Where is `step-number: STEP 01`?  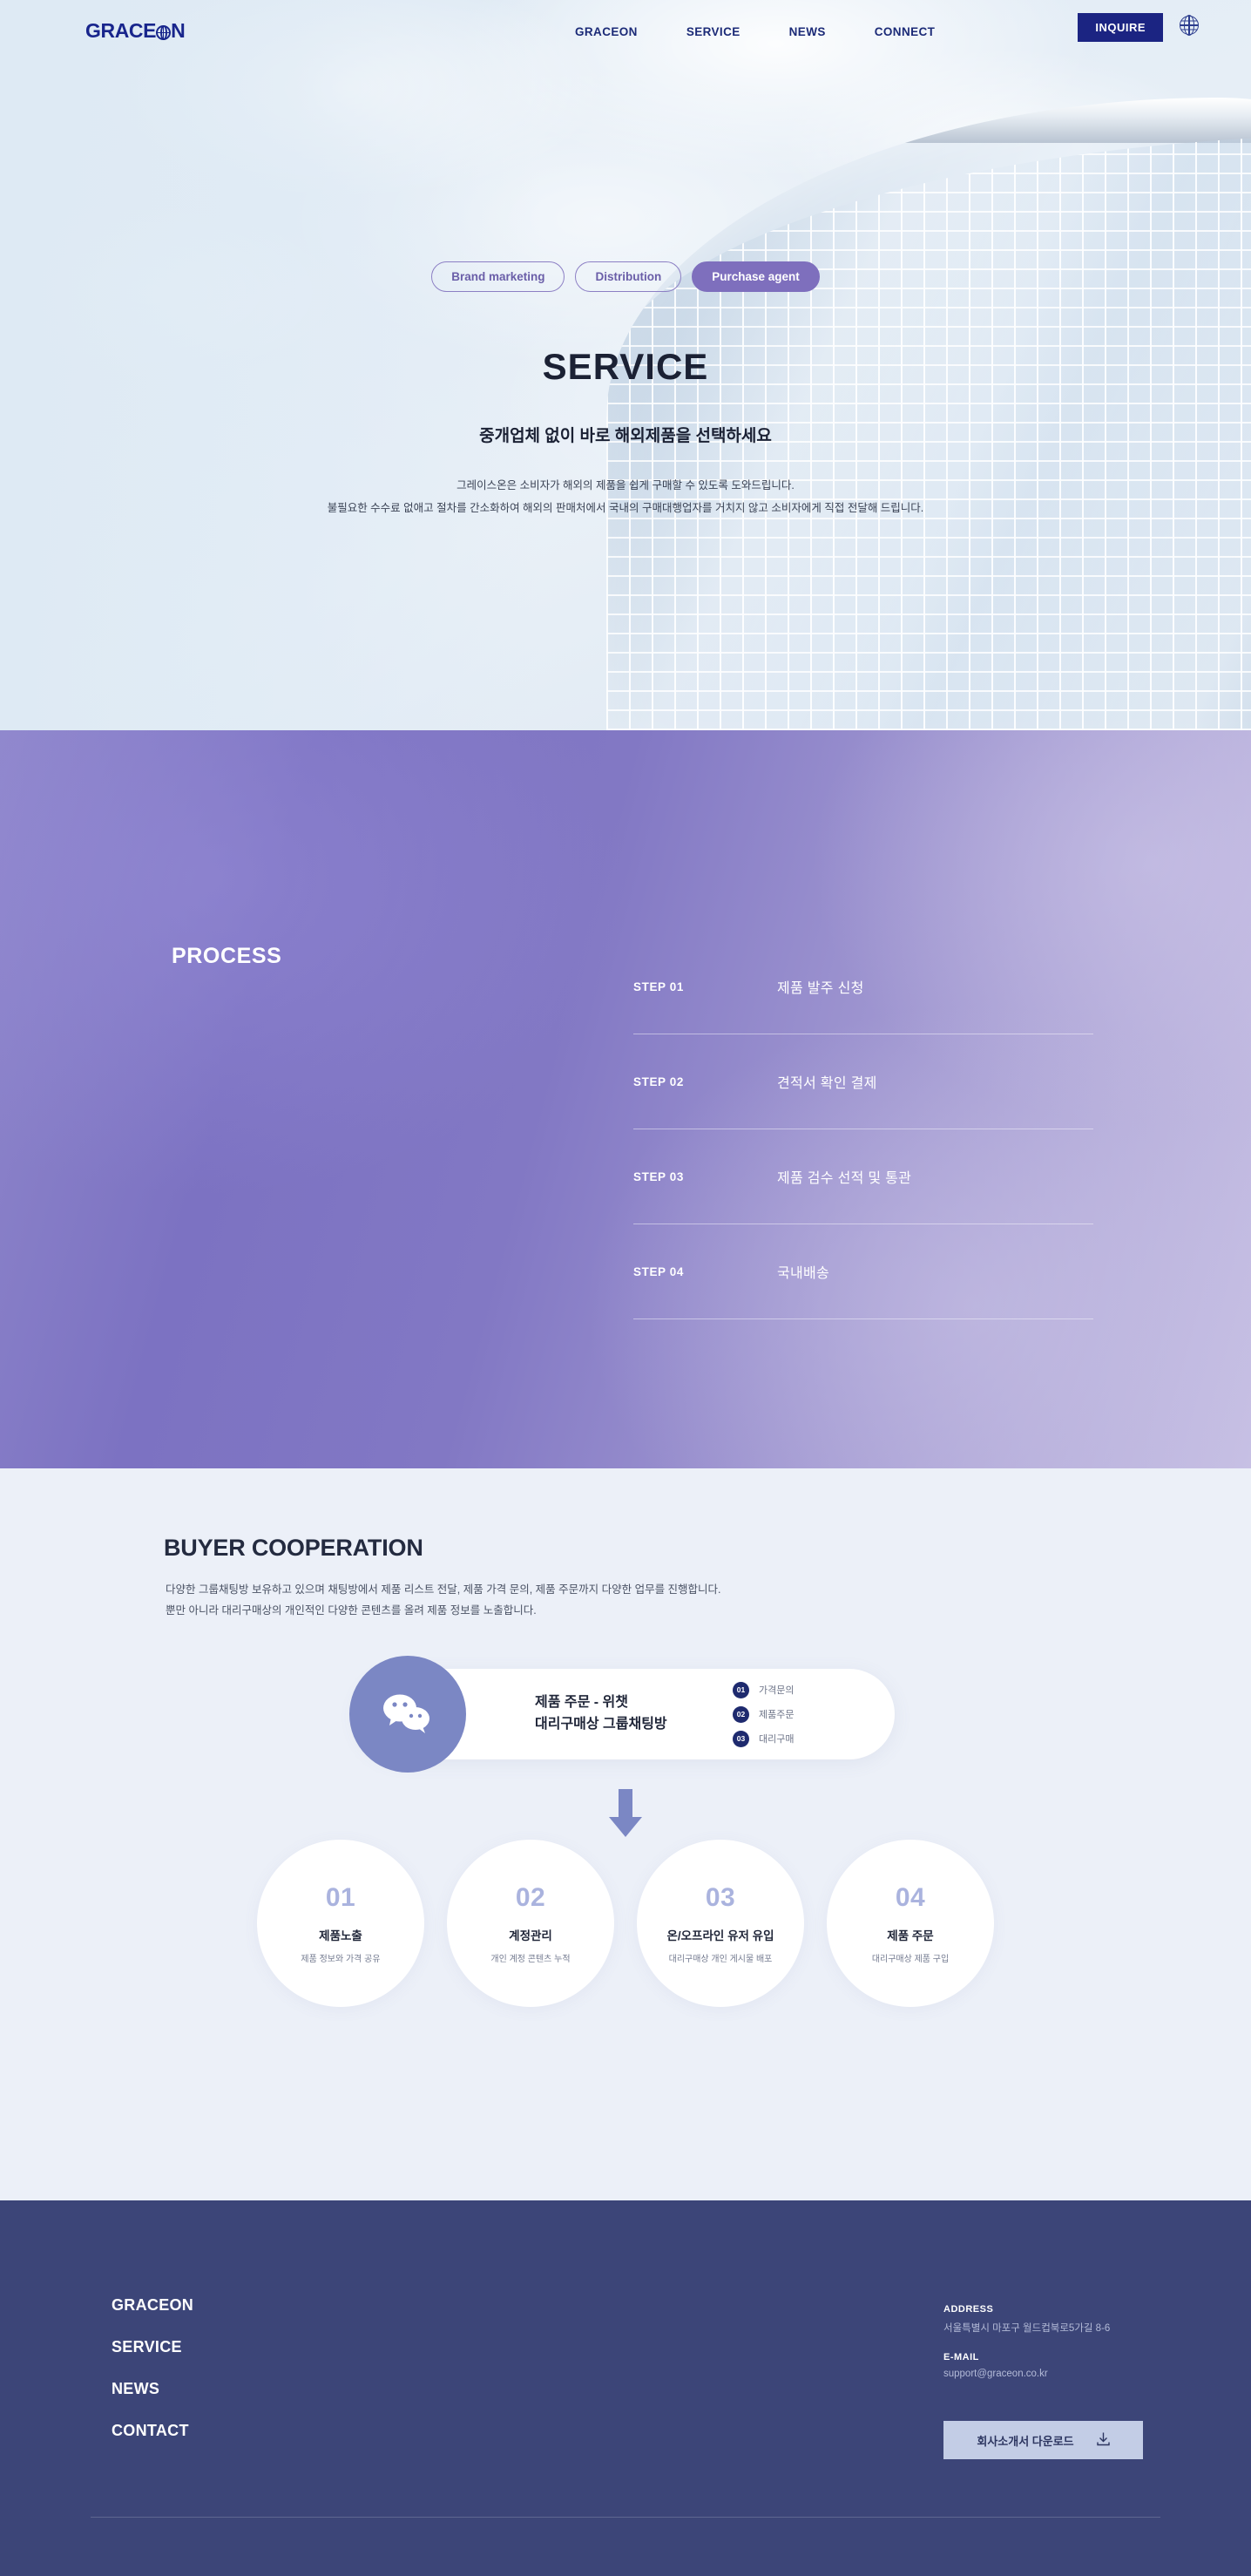 step-number: STEP 01 is located at coordinates (658, 987).